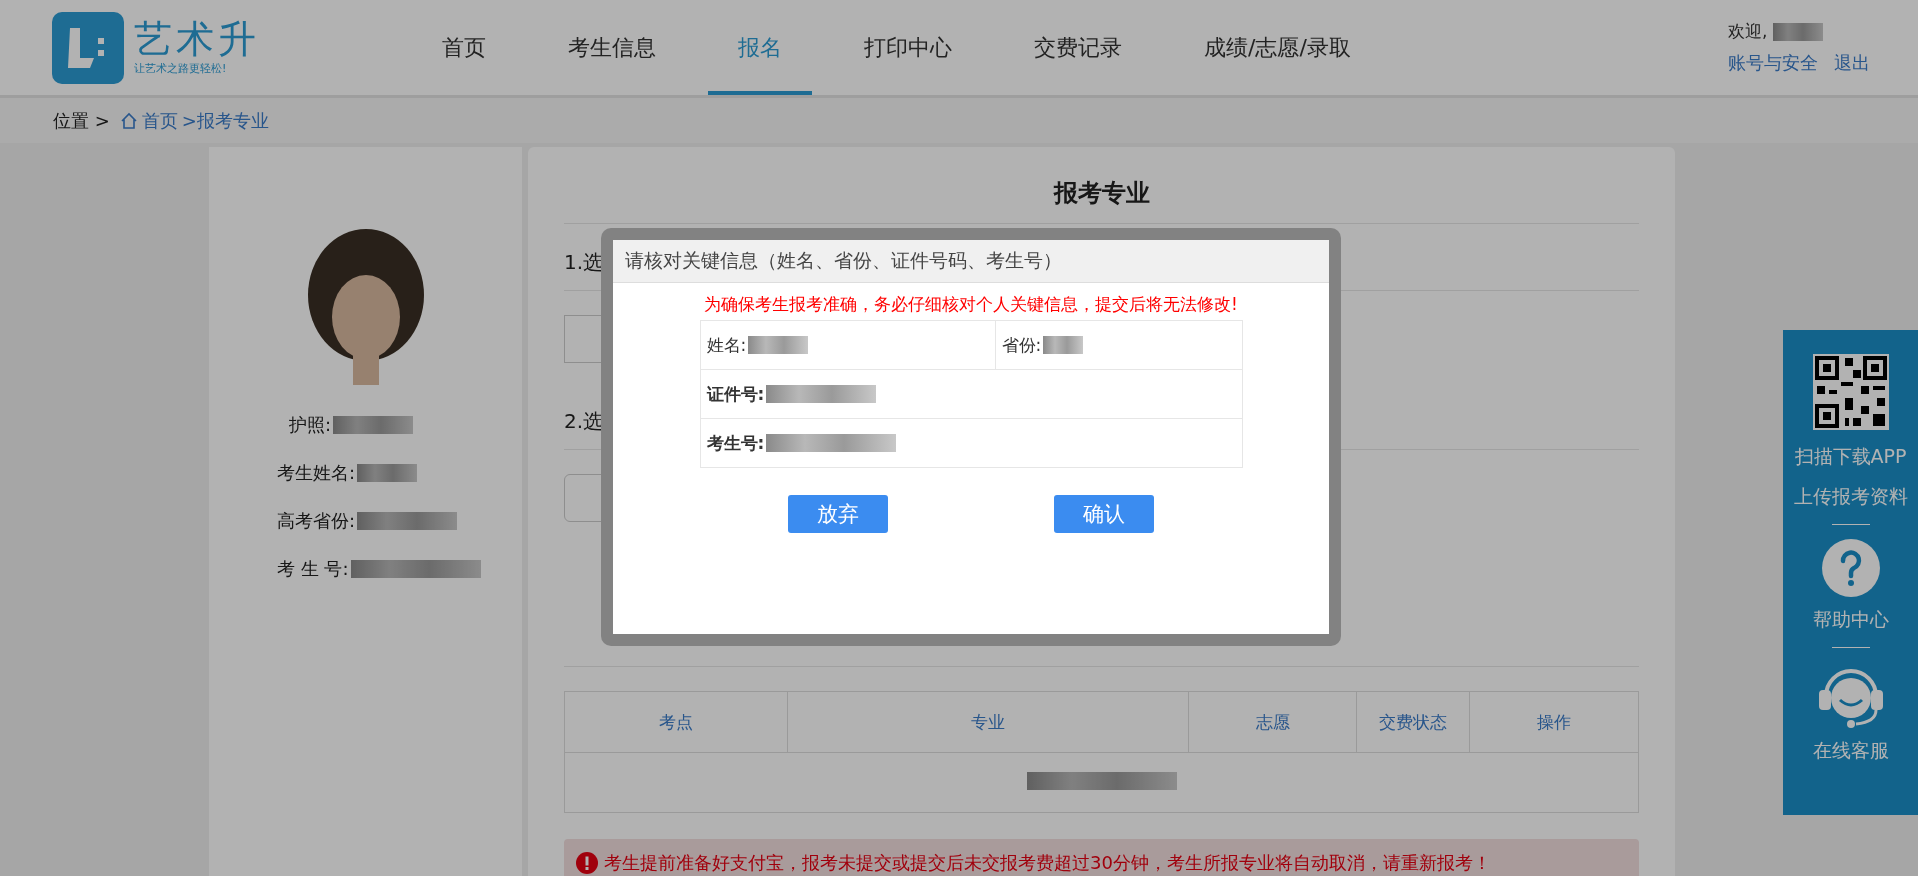 This screenshot has width=1918, height=876. What do you see at coordinates (676, 722) in the screenshot?
I see `column-header: 考点` at bounding box center [676, 722].